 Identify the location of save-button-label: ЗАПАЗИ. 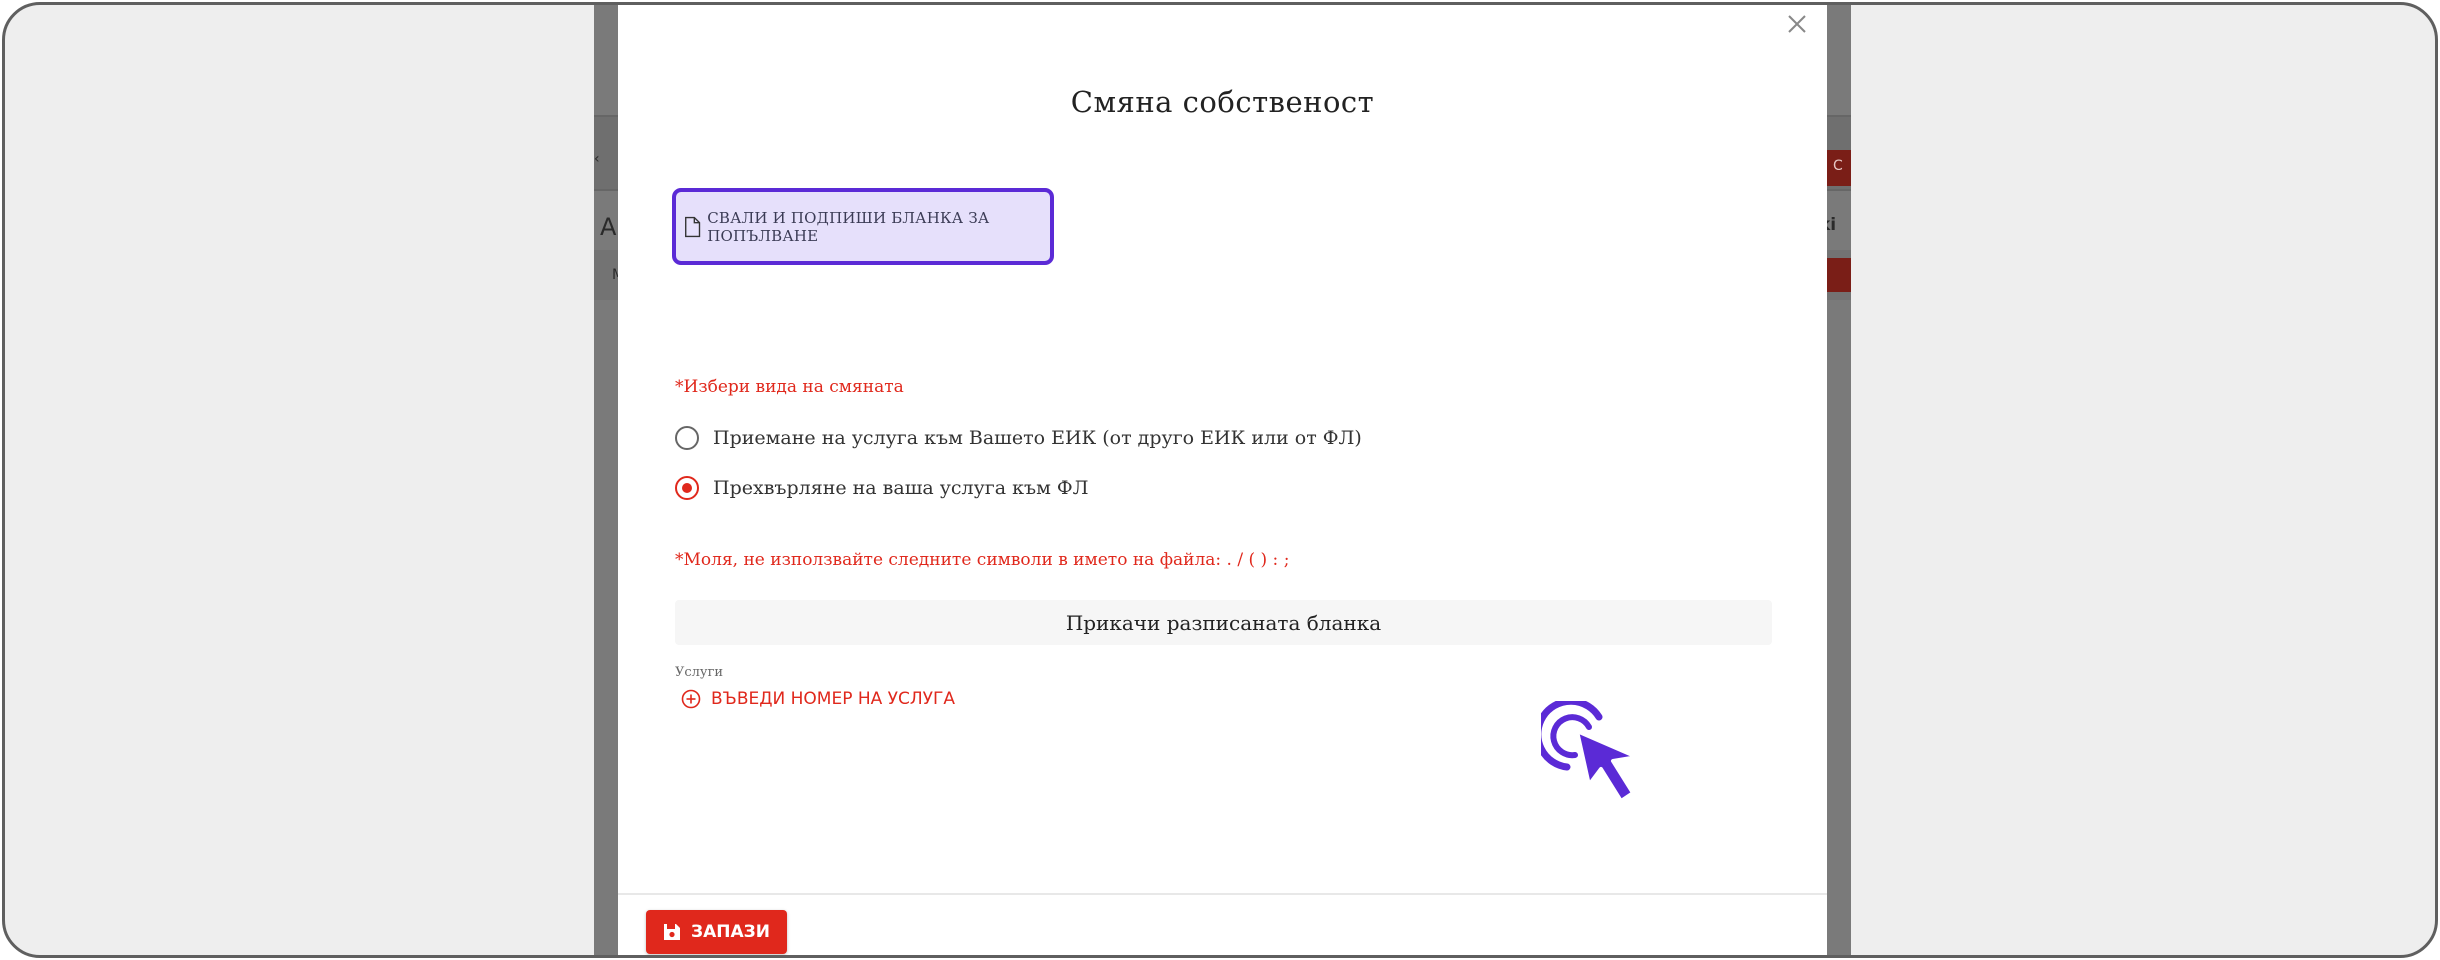
(730, 932).